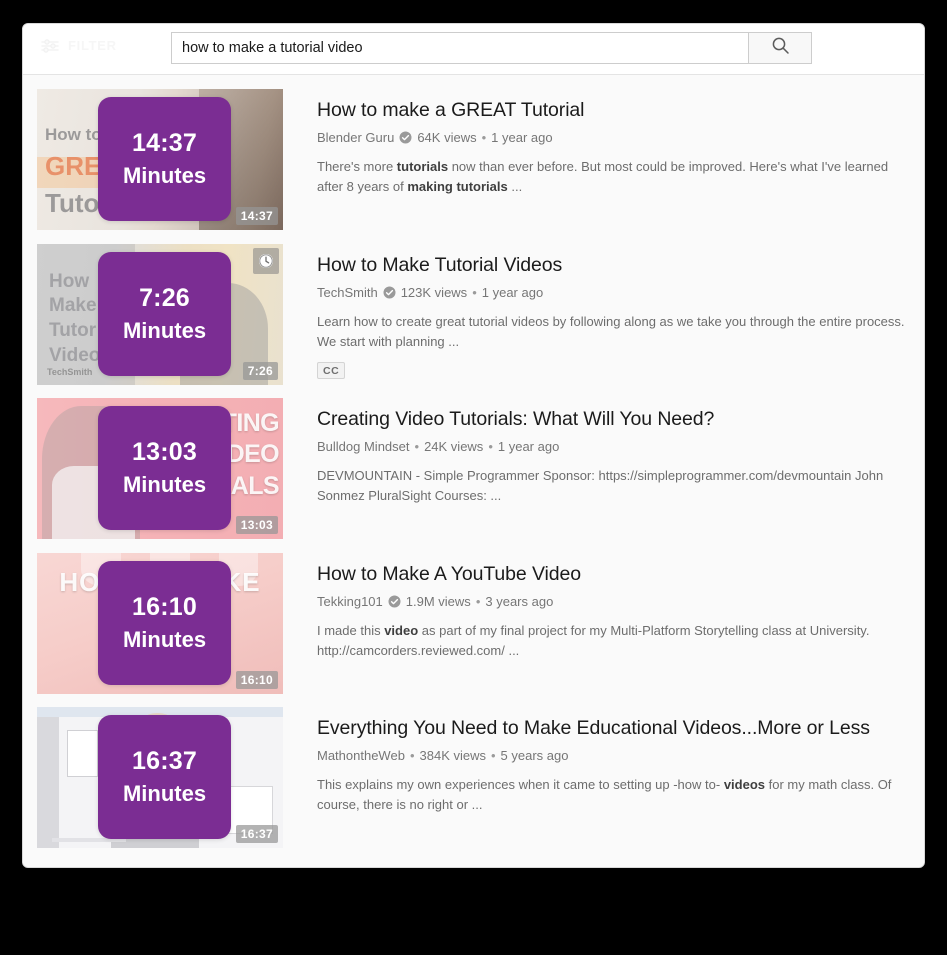 This screenshot has height=955, width=947. I want to click on duration-badge: 16:10, so click(256, 679).